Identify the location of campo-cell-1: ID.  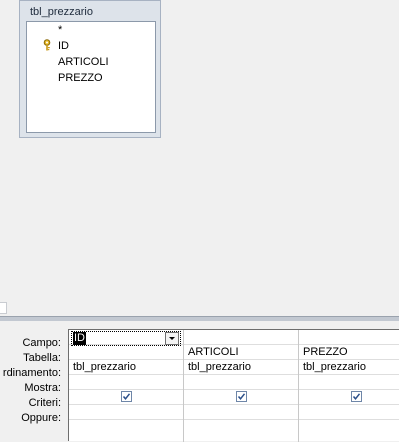
(79, 338).